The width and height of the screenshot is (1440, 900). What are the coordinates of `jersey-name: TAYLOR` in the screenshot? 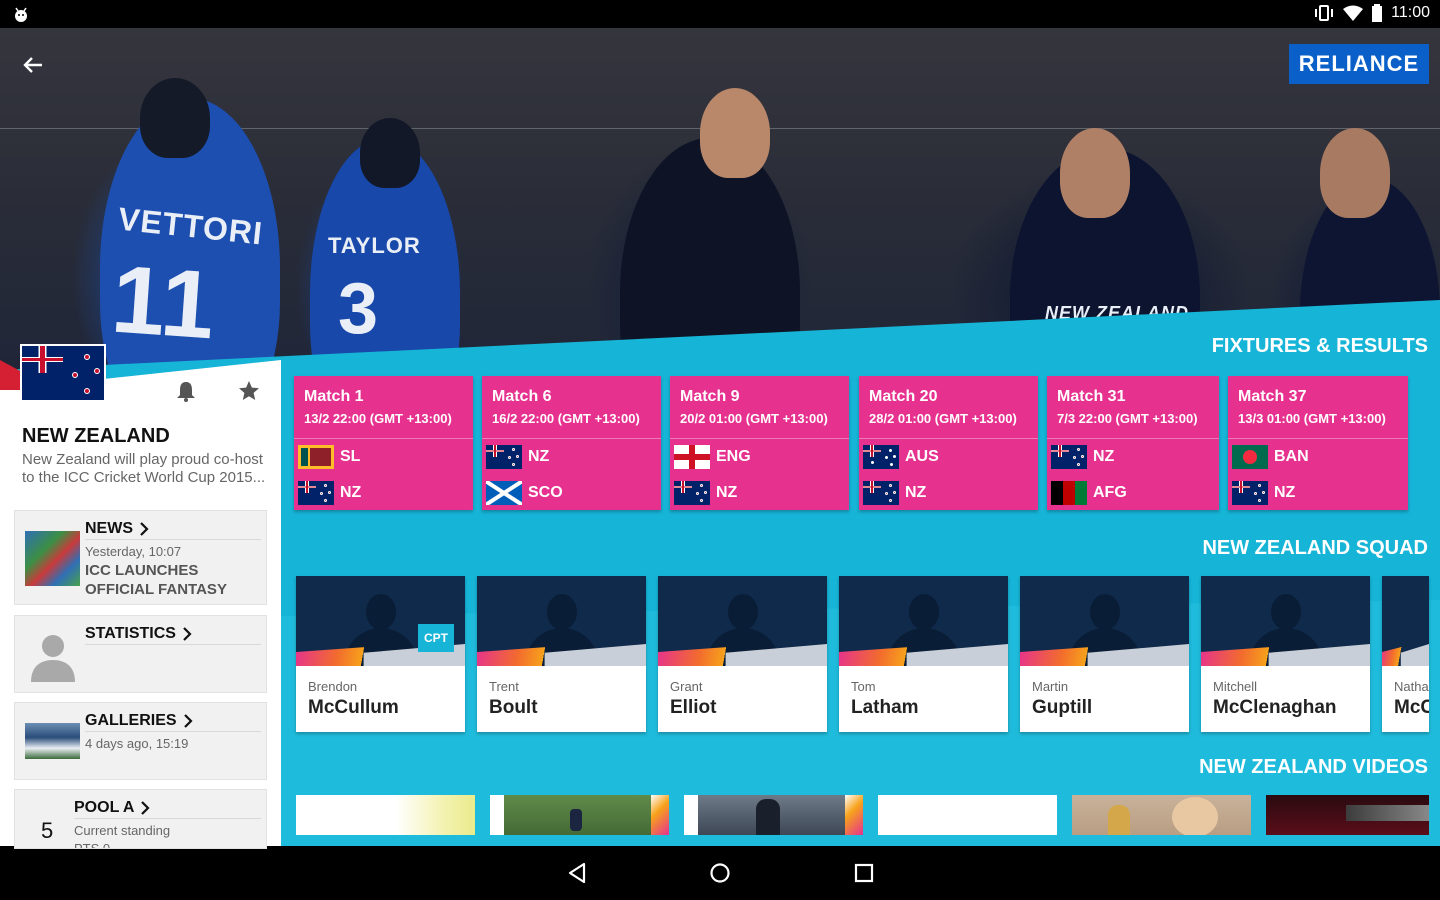 It's located at (374, 245).